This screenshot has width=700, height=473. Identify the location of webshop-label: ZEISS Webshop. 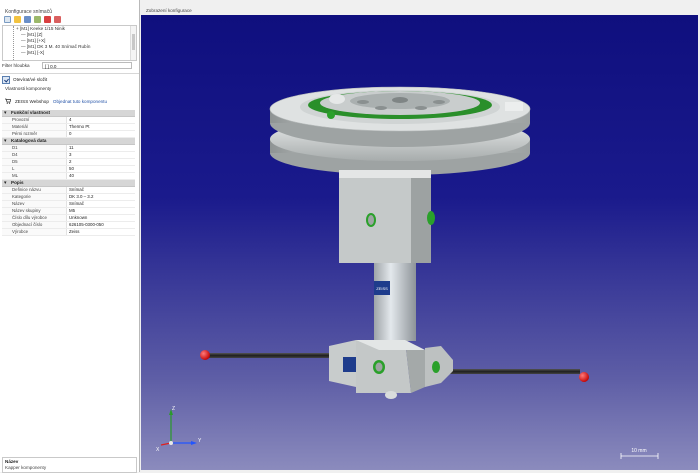
(32, 101).